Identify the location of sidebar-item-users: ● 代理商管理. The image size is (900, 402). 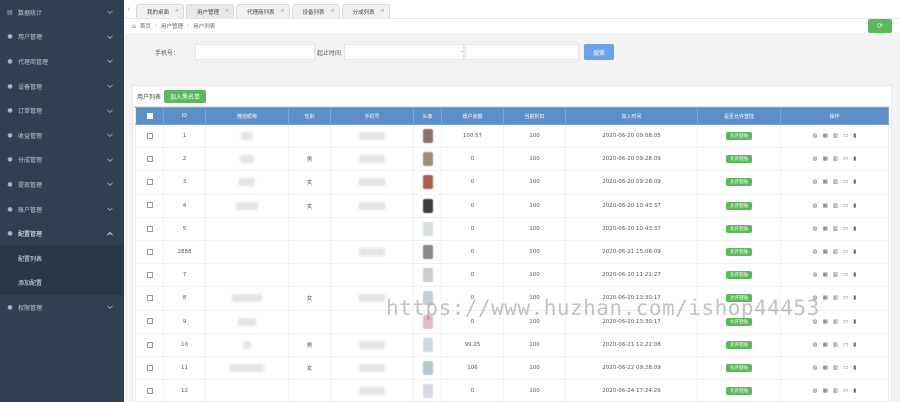
(62, 61).